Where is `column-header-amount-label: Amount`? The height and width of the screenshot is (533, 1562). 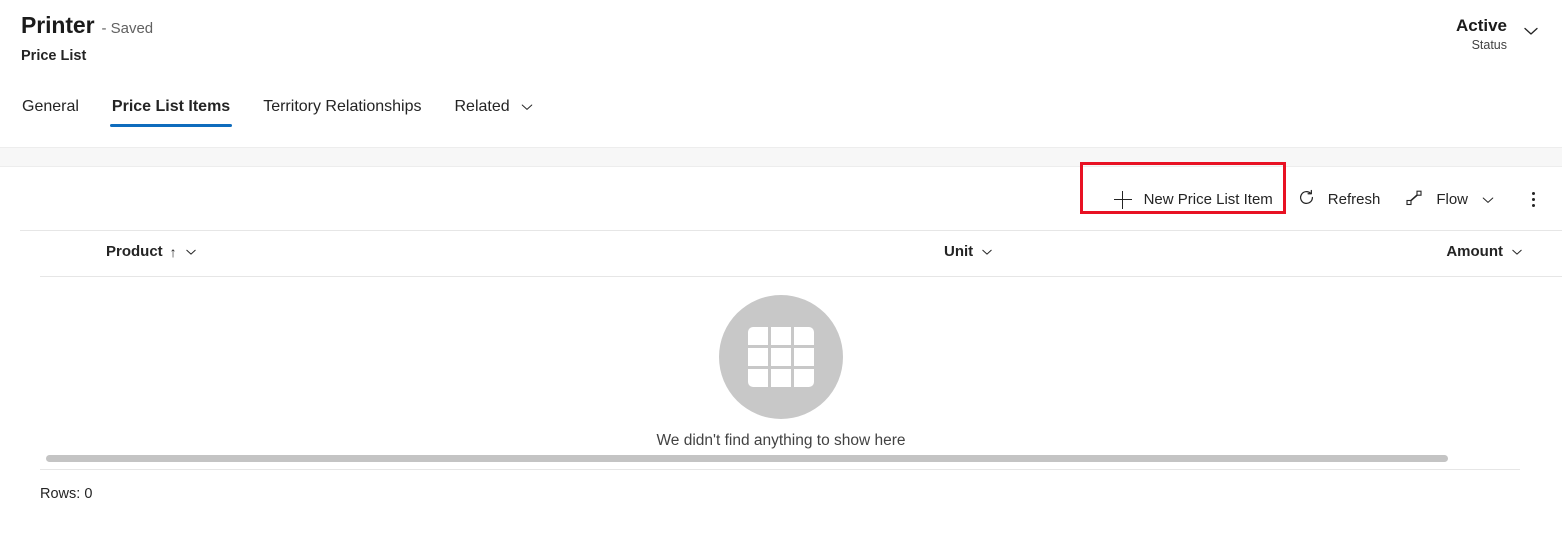
column-header-amount-label: Amount is located at coordinates (1474, 251).